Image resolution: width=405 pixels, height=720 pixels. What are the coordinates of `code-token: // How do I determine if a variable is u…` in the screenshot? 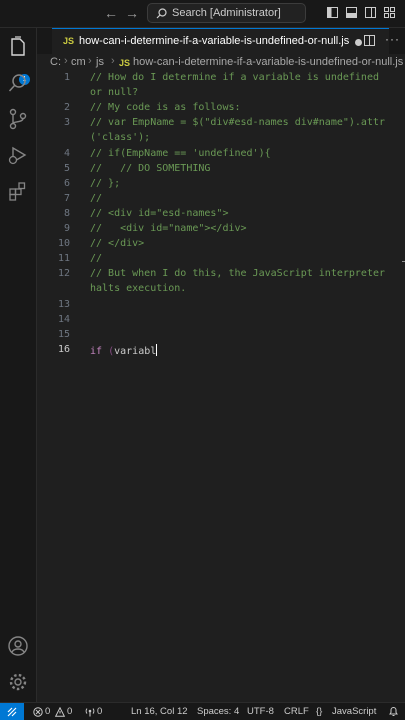 It's located at (234, 77).